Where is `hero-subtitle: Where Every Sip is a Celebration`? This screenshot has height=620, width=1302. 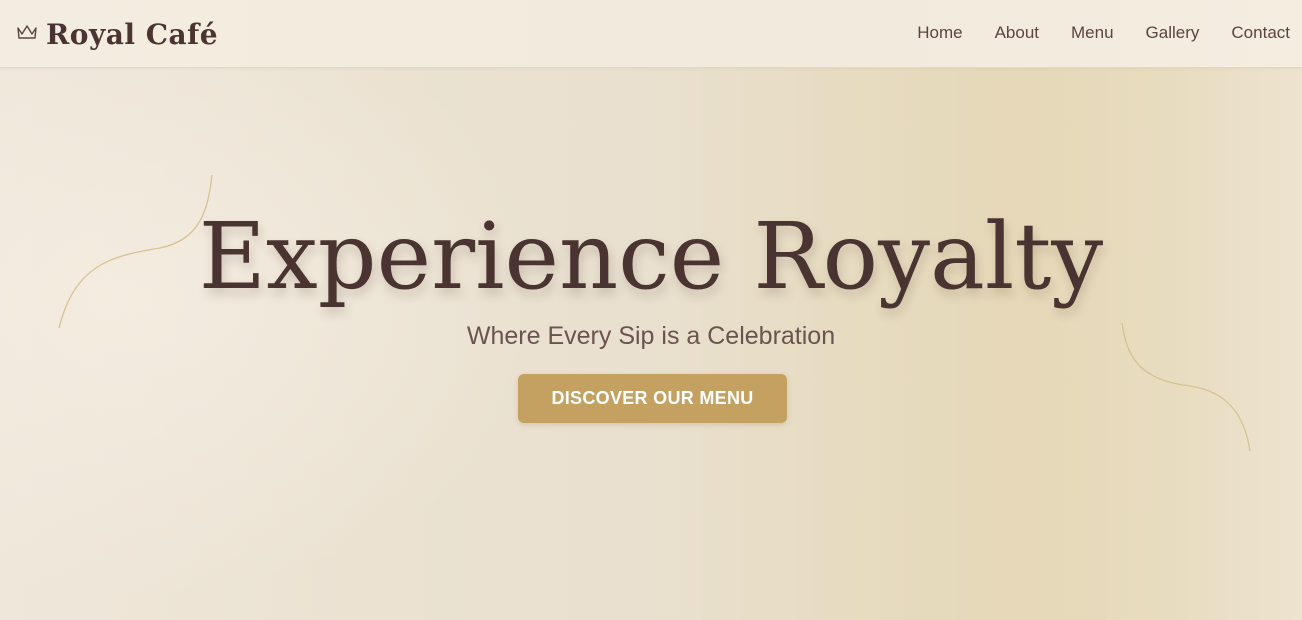 hero-subtitle: Where Every Sip is a Celebration is located at coordinates (651, 336).